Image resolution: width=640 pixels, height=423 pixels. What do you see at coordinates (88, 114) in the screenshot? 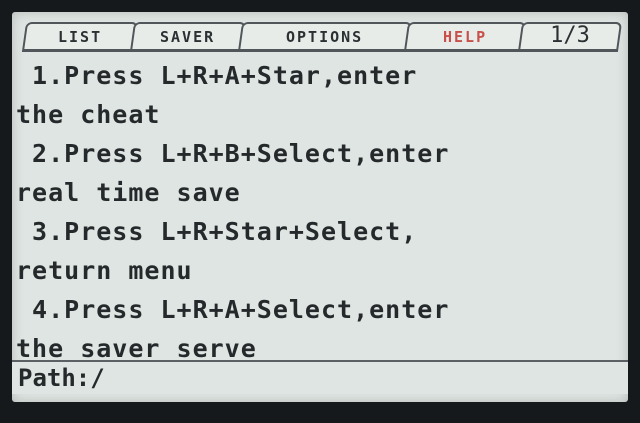
I see `help-line-2: the cheat` at bounding box center [88, 114].